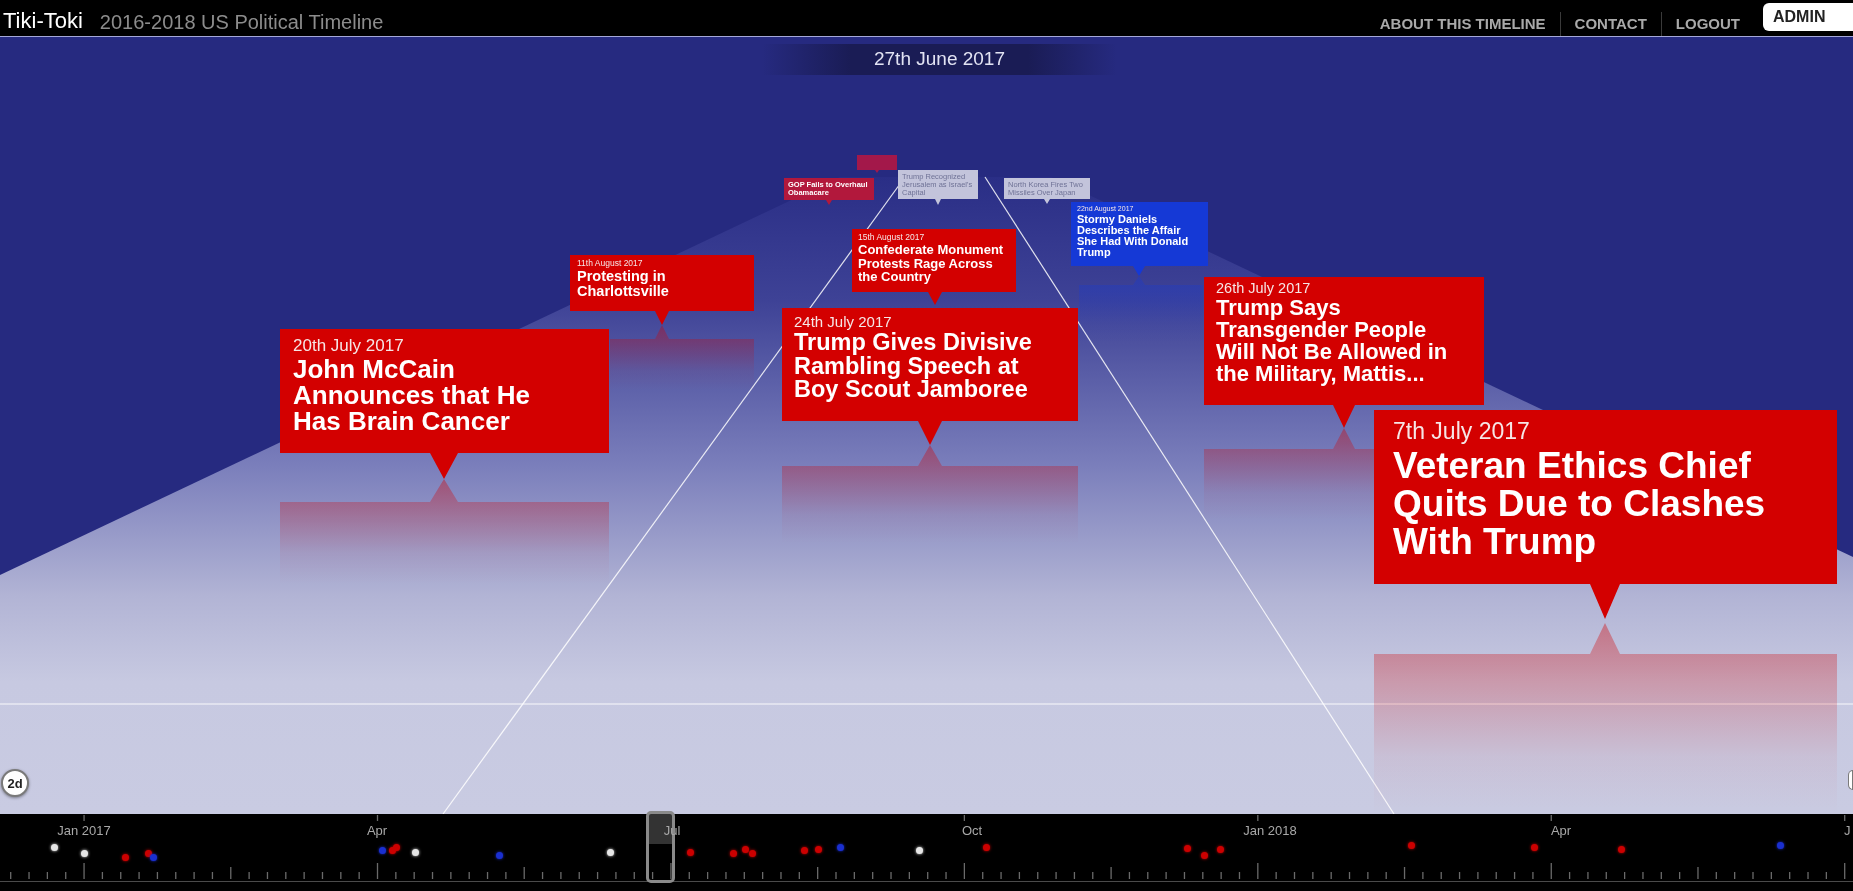  I want to click on timeline-label: J, so click(1847, 830).